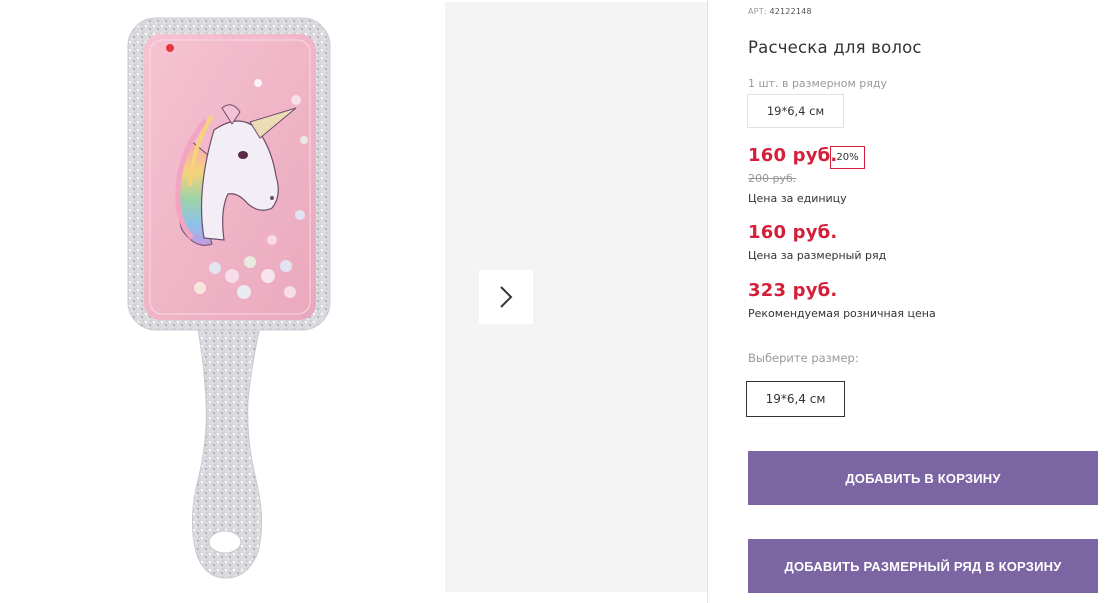 This screenshot has height=603, width=1110. What do you see at coordinates (835, 47) in the screenshot?
I see `product-title: Расческа для волос` at bounding box center [835, 47].